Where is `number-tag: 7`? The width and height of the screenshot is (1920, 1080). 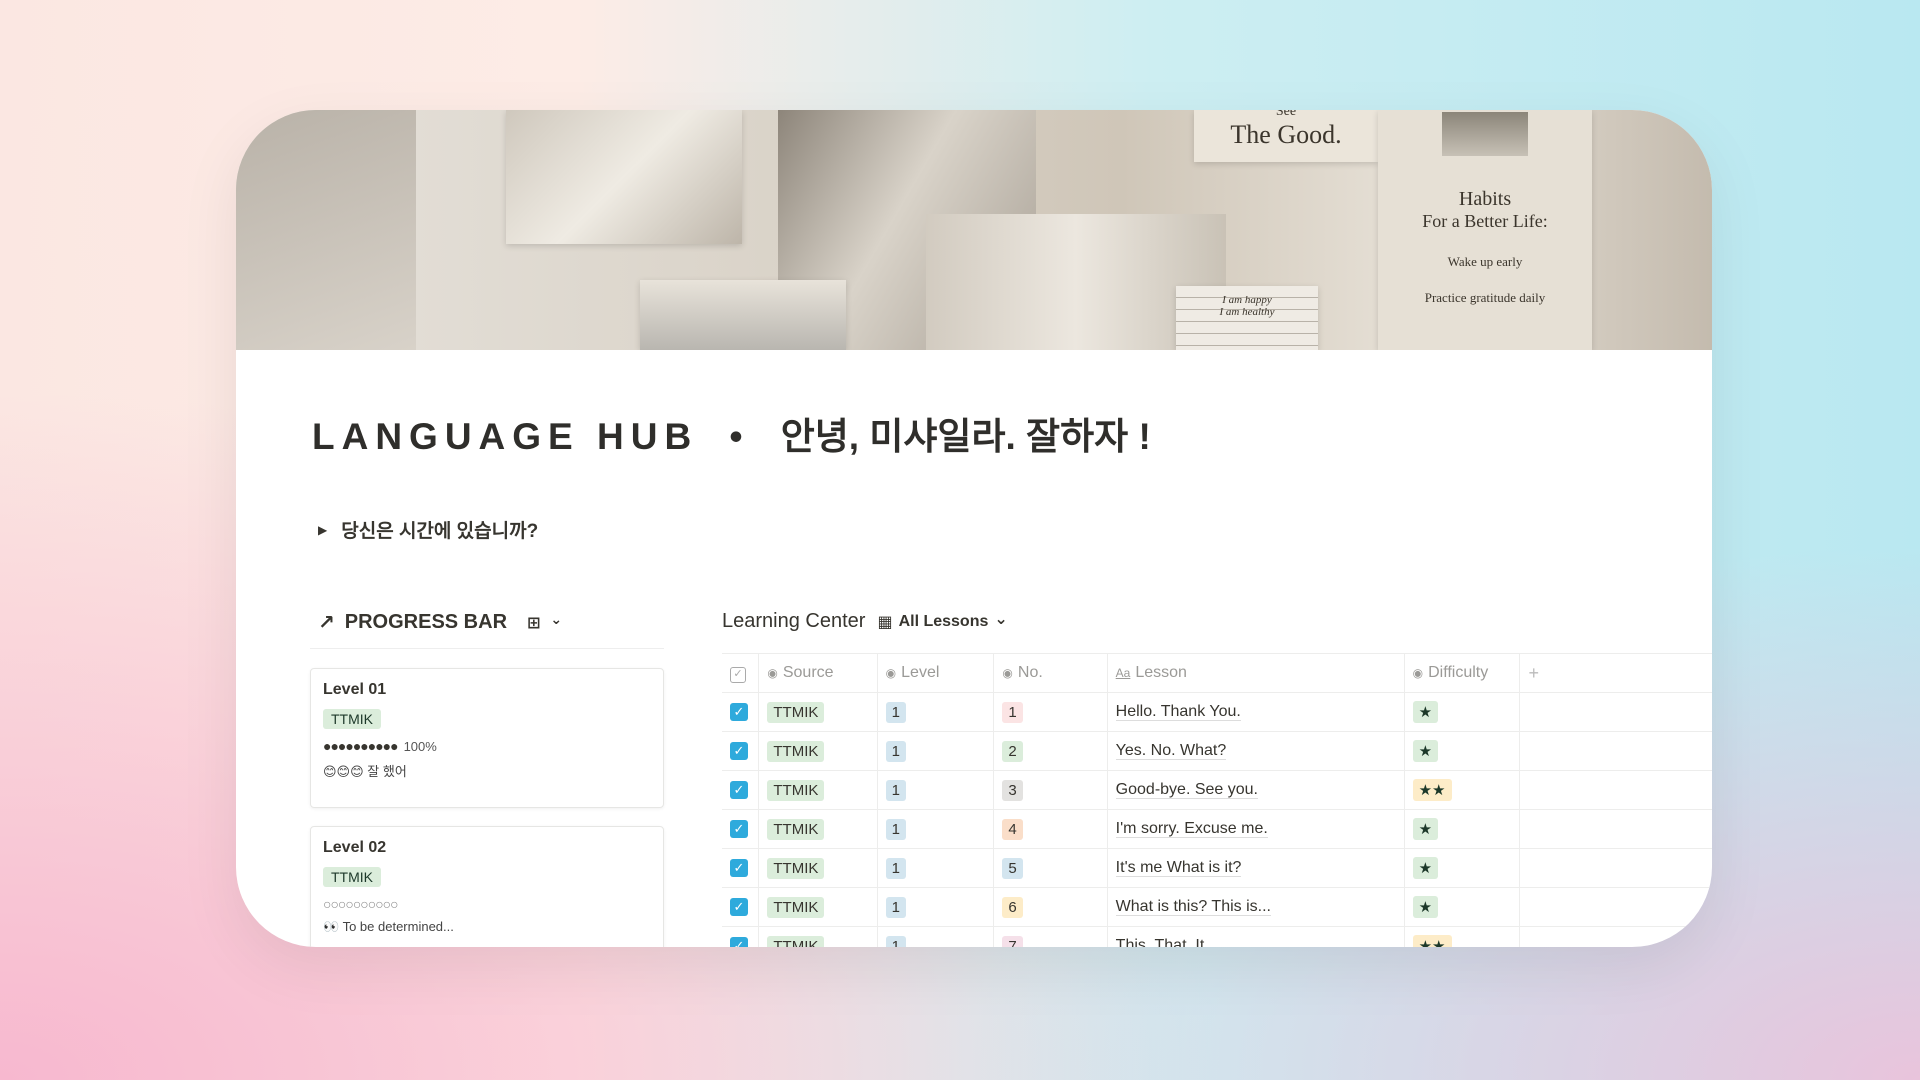 number-tag: 7 is located at coordinates (1012, 941).